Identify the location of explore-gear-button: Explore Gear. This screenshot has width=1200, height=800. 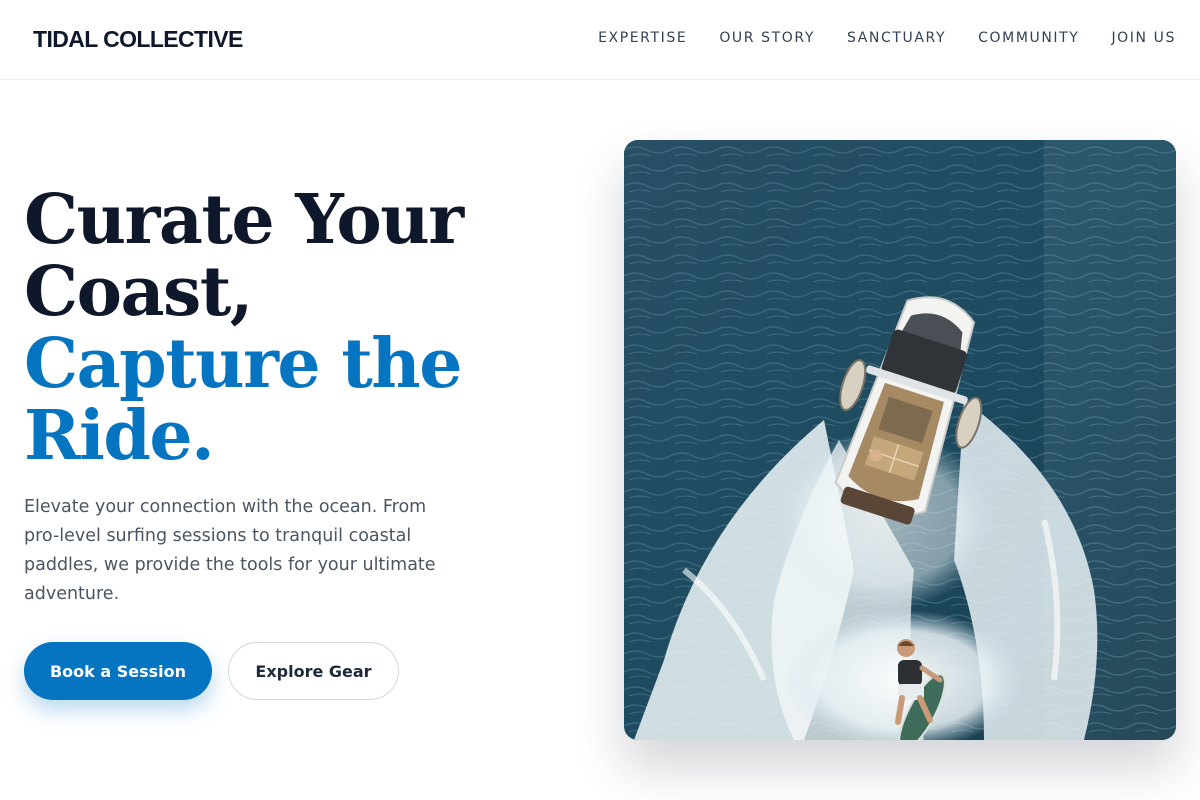
(313, 671).